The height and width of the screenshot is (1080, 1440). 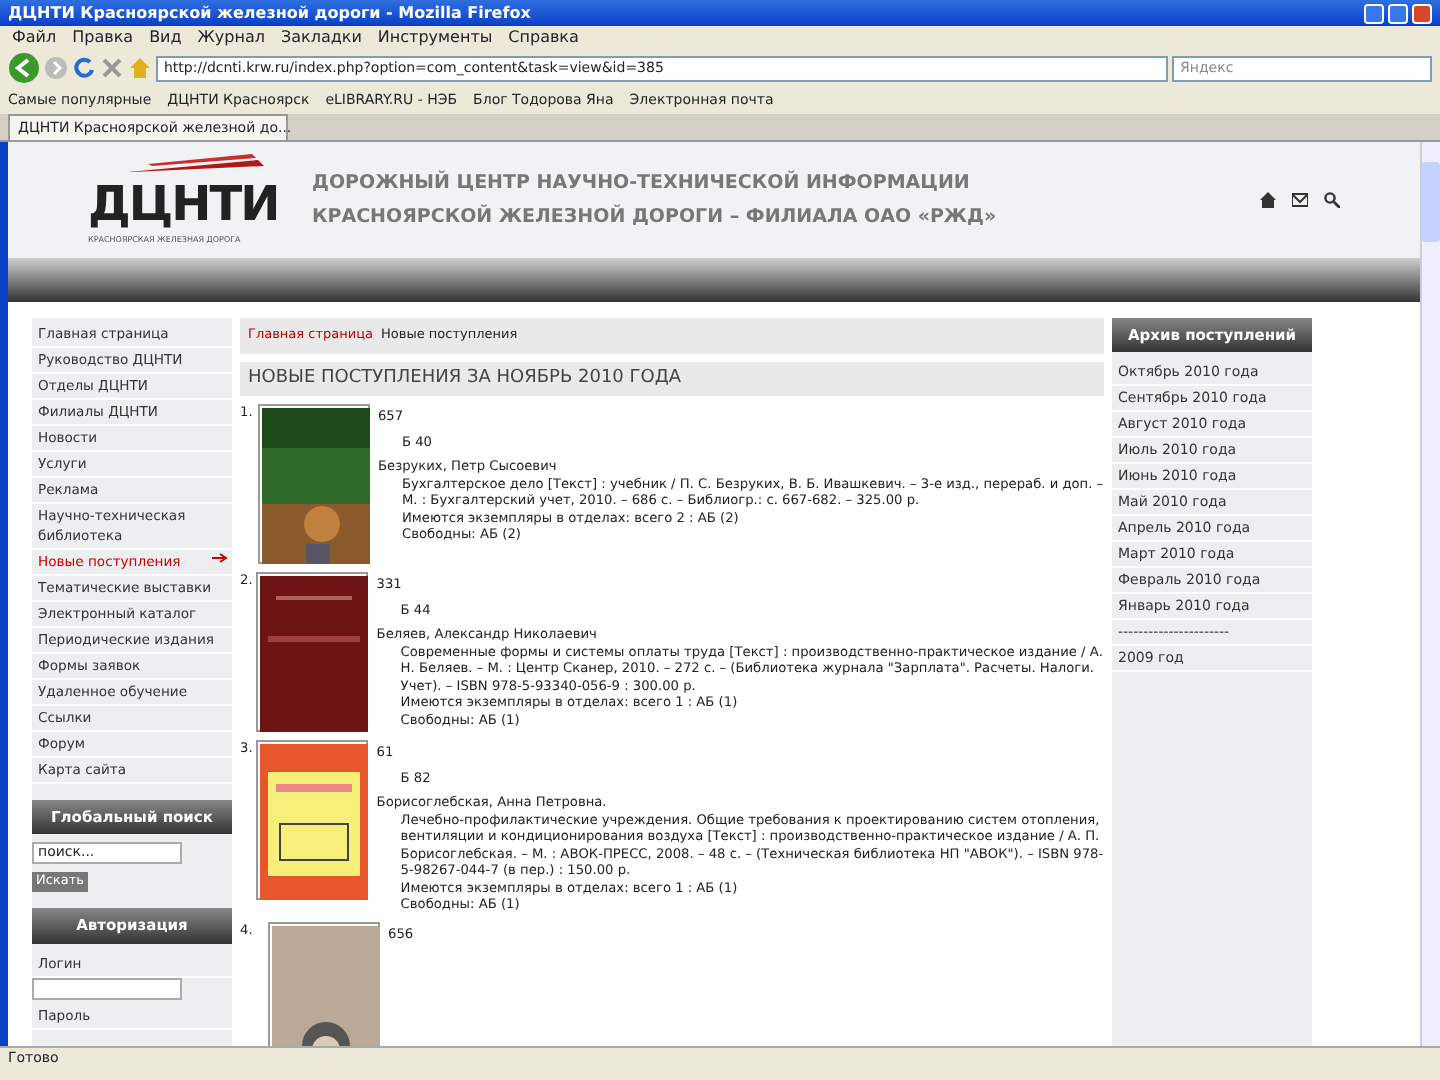 What do you see at coordinates (165, 38) in the screenshot?
I see `menu-item: Вид` at bounding box center [165, 38].